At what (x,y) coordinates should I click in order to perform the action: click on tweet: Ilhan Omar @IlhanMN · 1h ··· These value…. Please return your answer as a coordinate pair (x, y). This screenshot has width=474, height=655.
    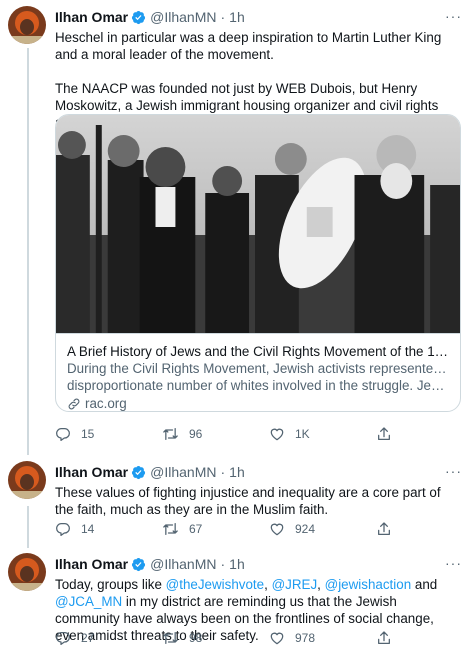
    Looking at the image, I should click on (237, 501).